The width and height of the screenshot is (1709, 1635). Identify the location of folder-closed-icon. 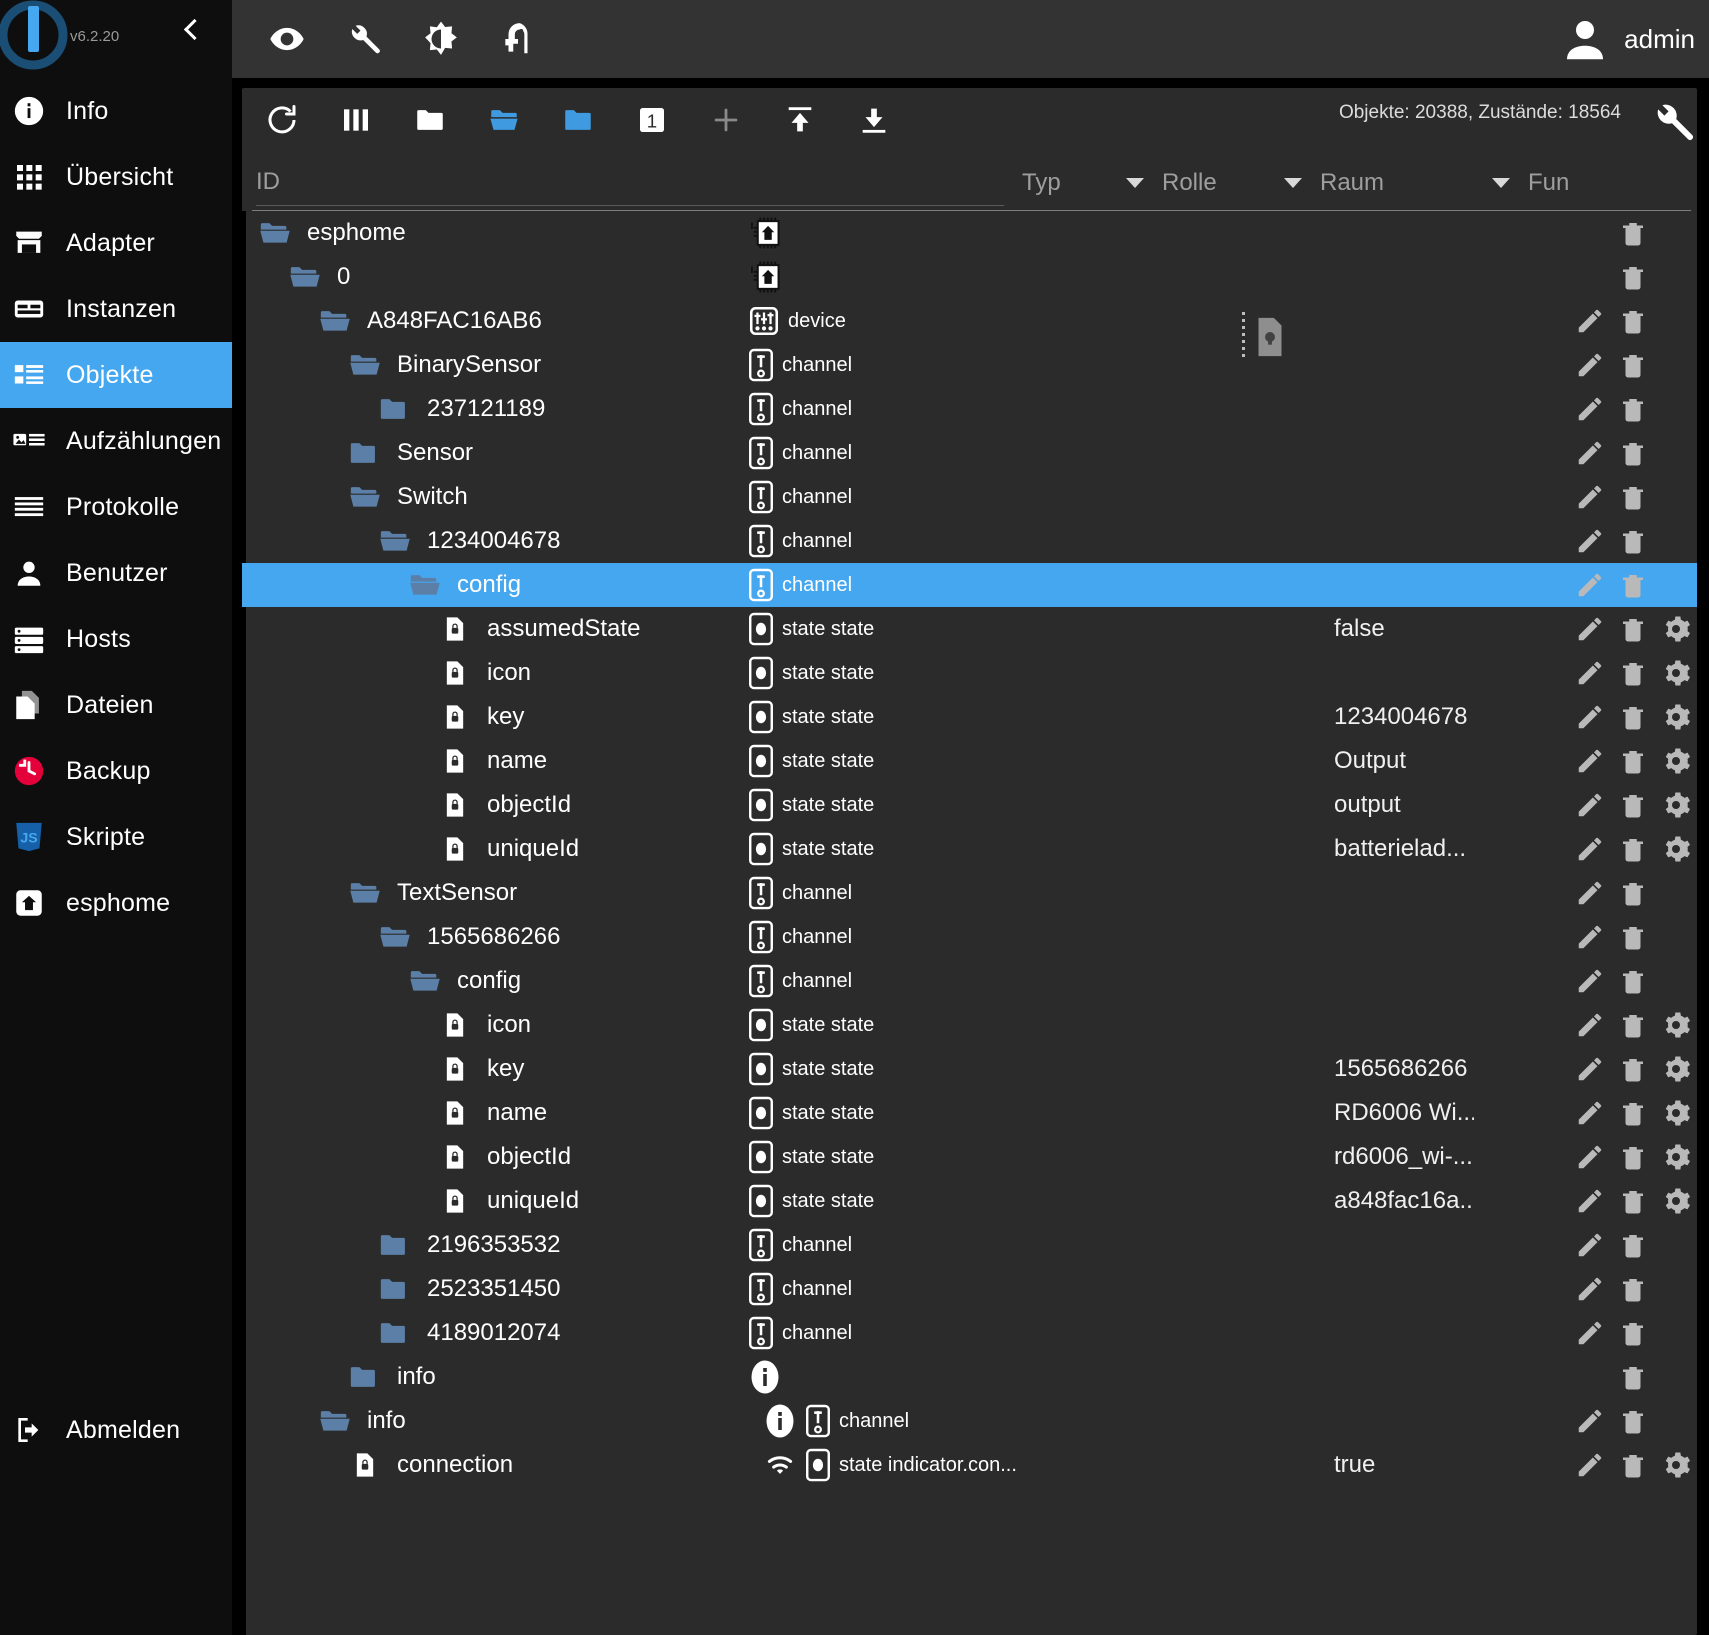
(430, 120).